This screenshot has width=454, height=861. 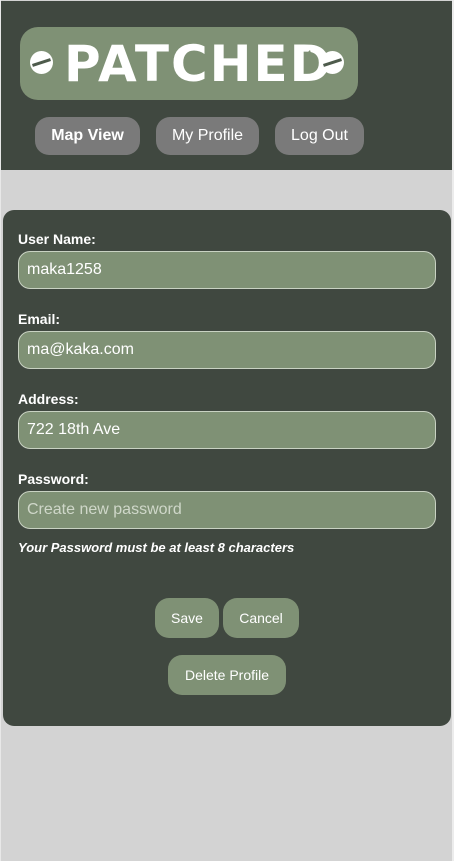 I want to click on password-input, so click(x=227, y=510).